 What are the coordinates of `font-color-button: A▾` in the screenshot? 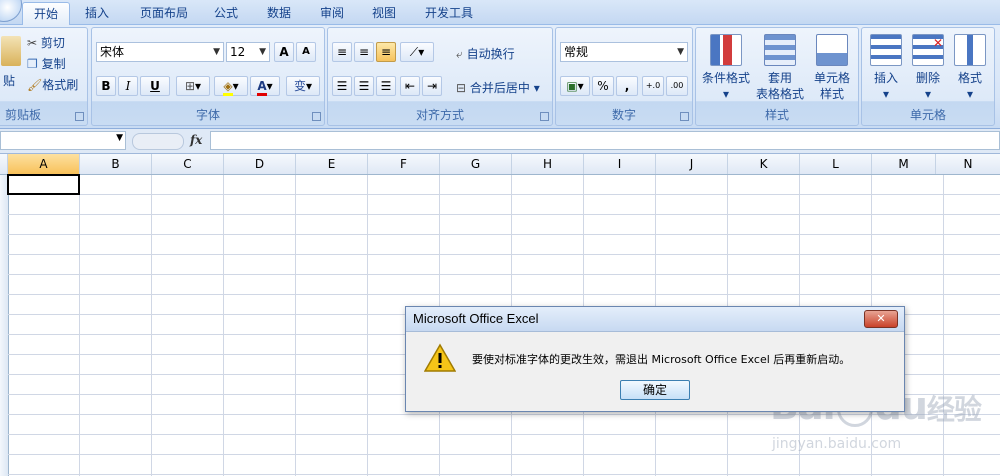 It's located at (265, 86).